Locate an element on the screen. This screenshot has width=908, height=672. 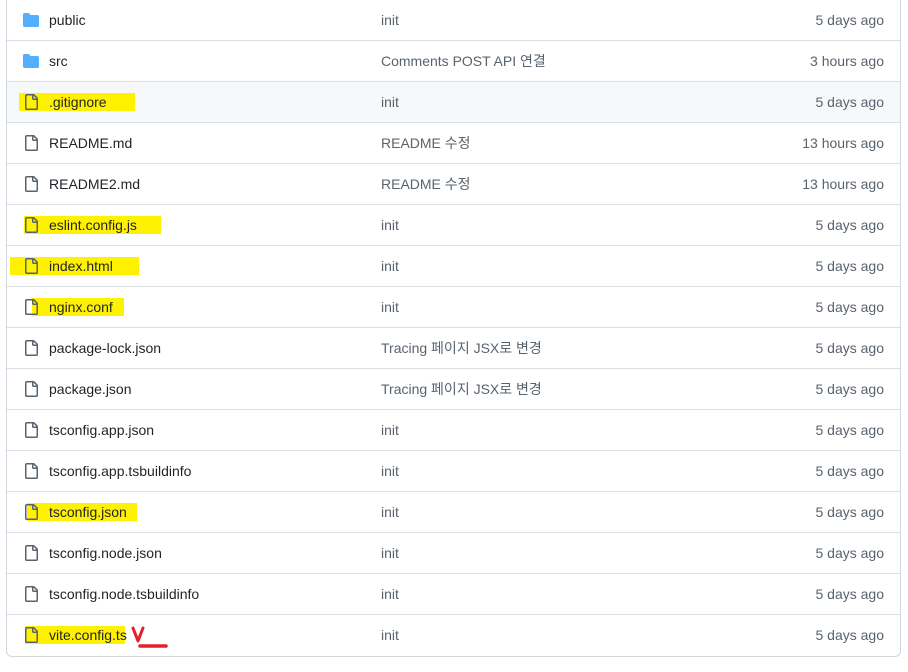
file-row: README.md README 수정 13 hours ago is located at coordinates (453, 142).